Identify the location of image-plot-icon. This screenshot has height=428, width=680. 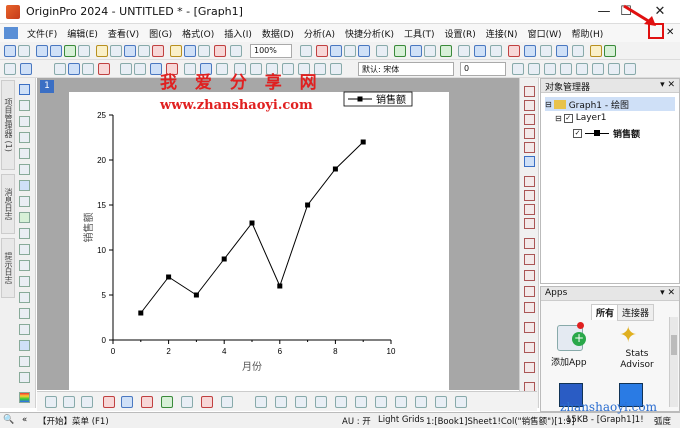
(381, 402).